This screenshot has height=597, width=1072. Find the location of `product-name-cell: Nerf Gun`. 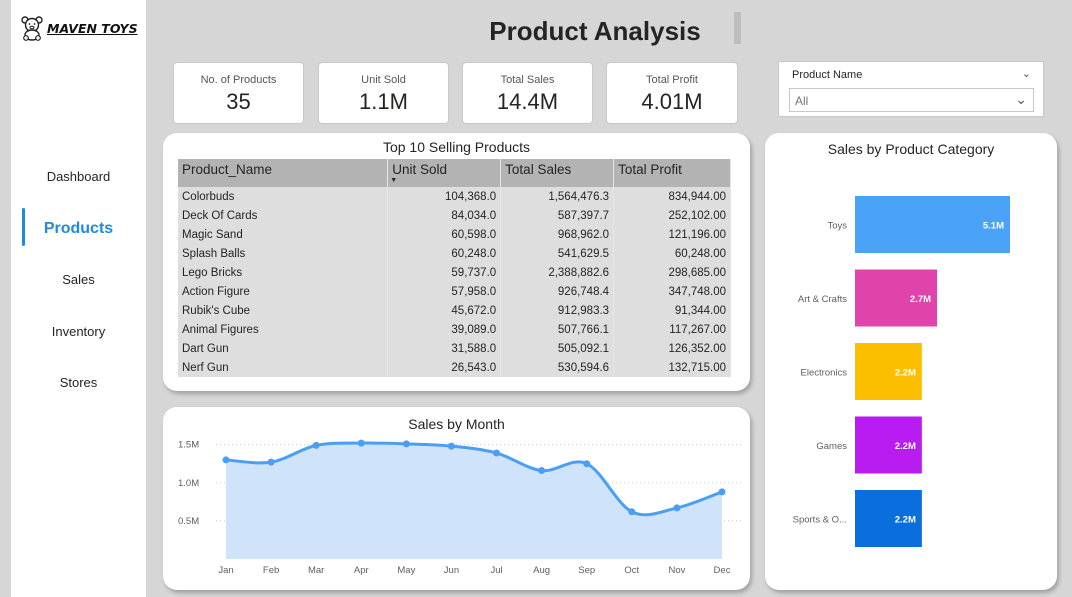

product-name-cell: Nerf Gun is located at coordinates (283, 367).